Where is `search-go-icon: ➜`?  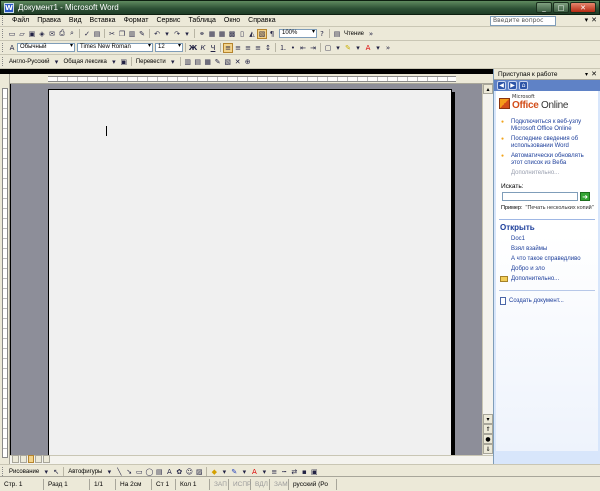
search-go-icon: ➜ is located at coordinates (585, 196).